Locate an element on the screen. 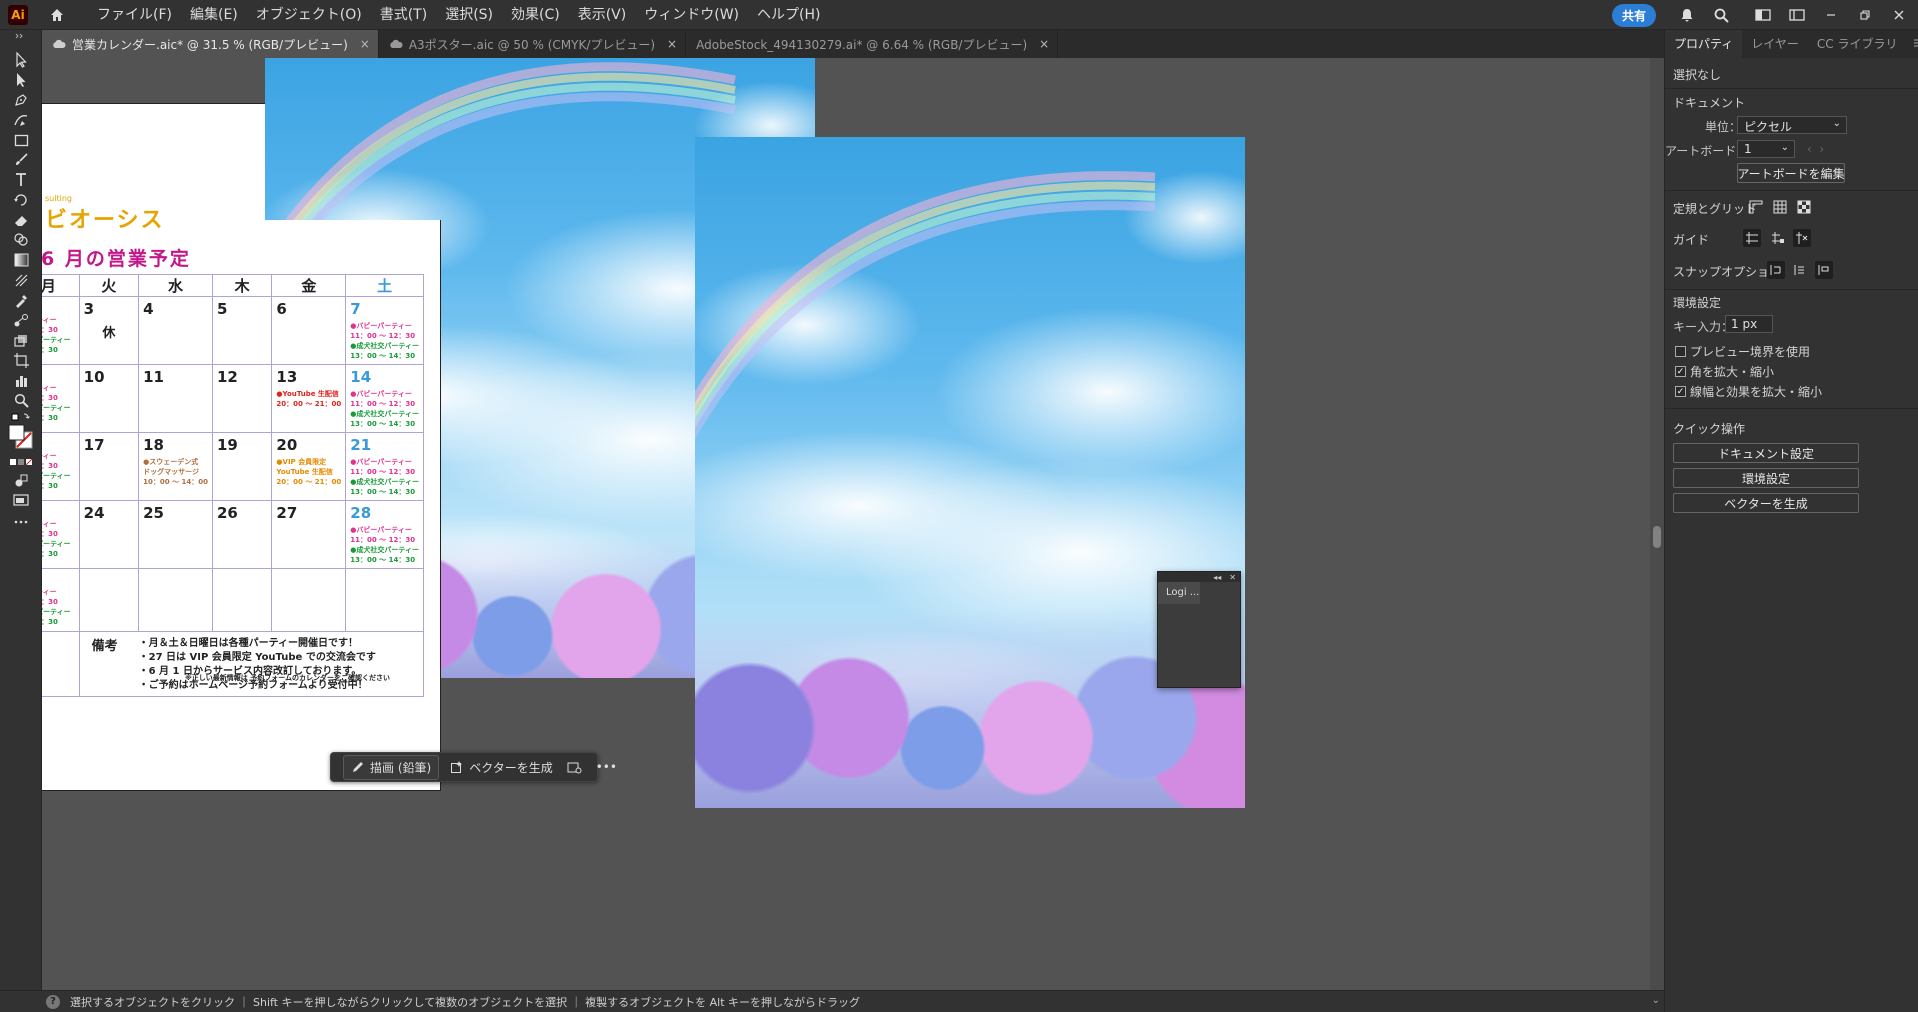  selection-arrow-icon is located at coordinates (21, 60).